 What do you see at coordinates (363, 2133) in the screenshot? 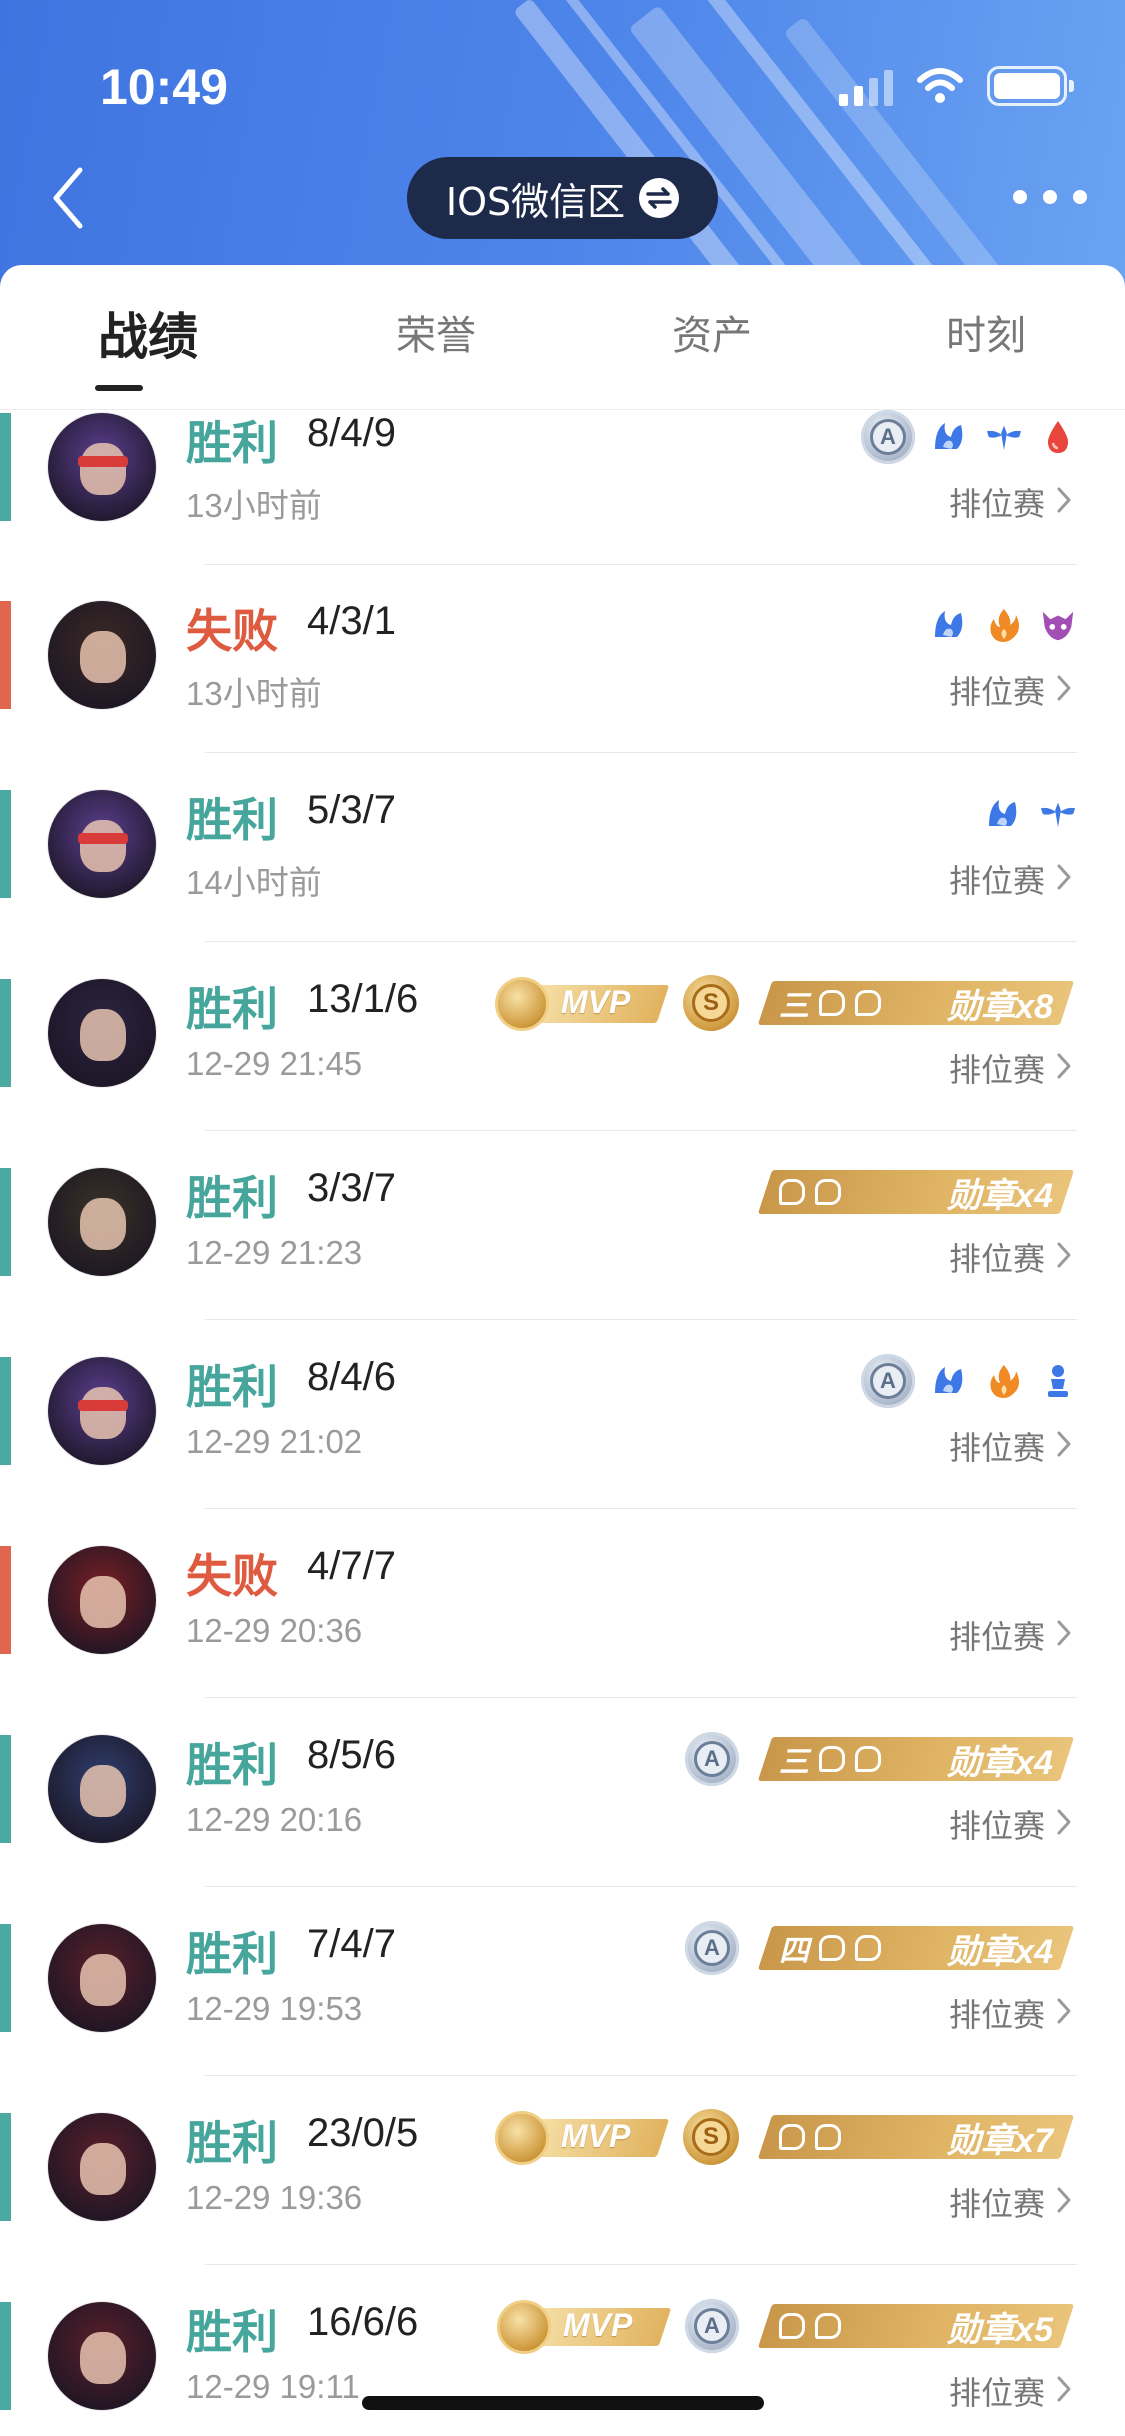
I see `kda-score: 23/0/5` at bounding box center [363, 2133].